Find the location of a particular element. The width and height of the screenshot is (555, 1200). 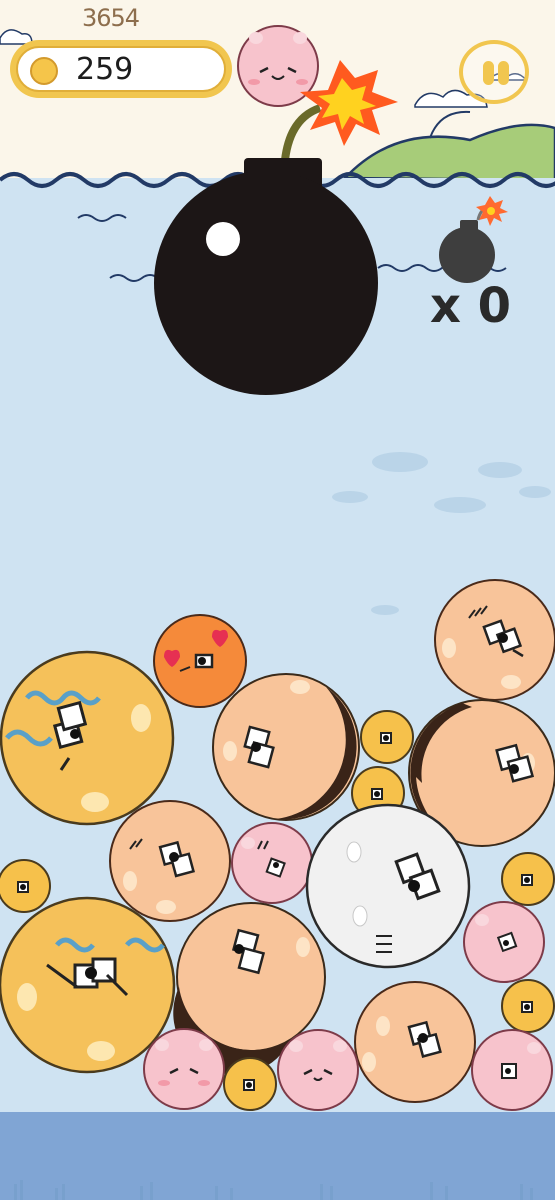

ball-peach-dark is located at coordinates (286, 747).